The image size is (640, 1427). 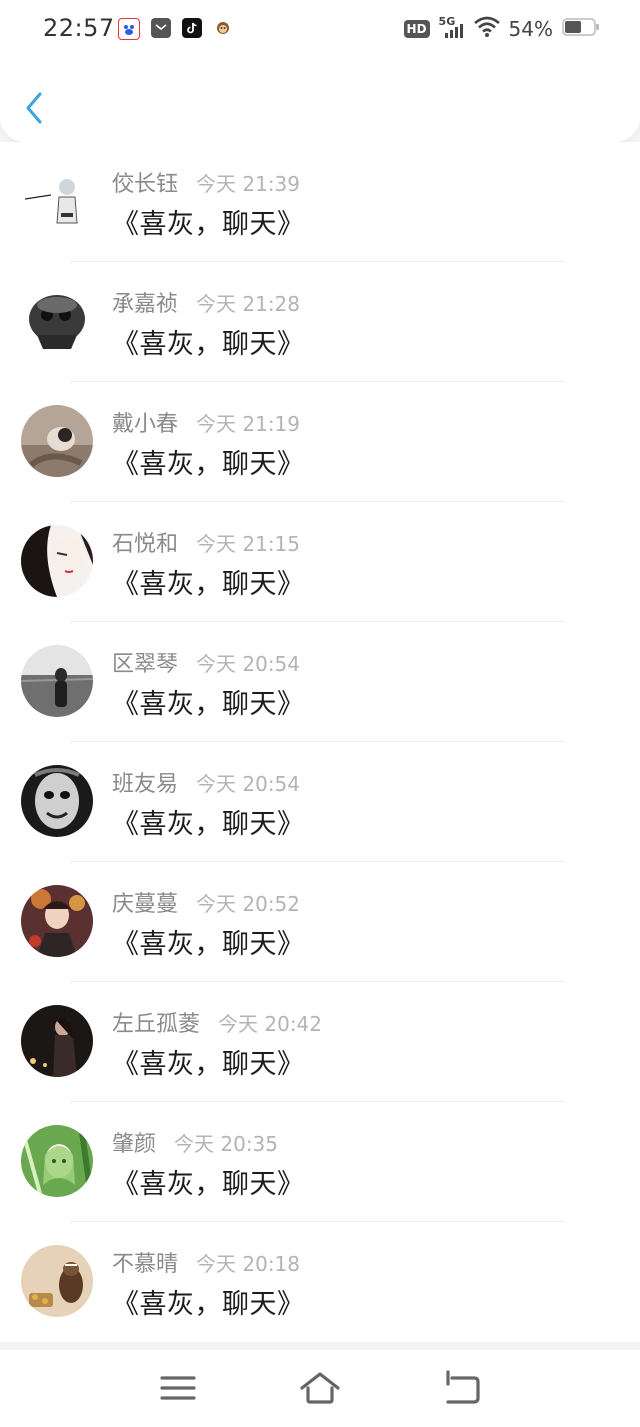 What do you see at coordinates (79, 28) in the screenshot?
I see `status-time: 22:57` at bounding box center [79, 28].